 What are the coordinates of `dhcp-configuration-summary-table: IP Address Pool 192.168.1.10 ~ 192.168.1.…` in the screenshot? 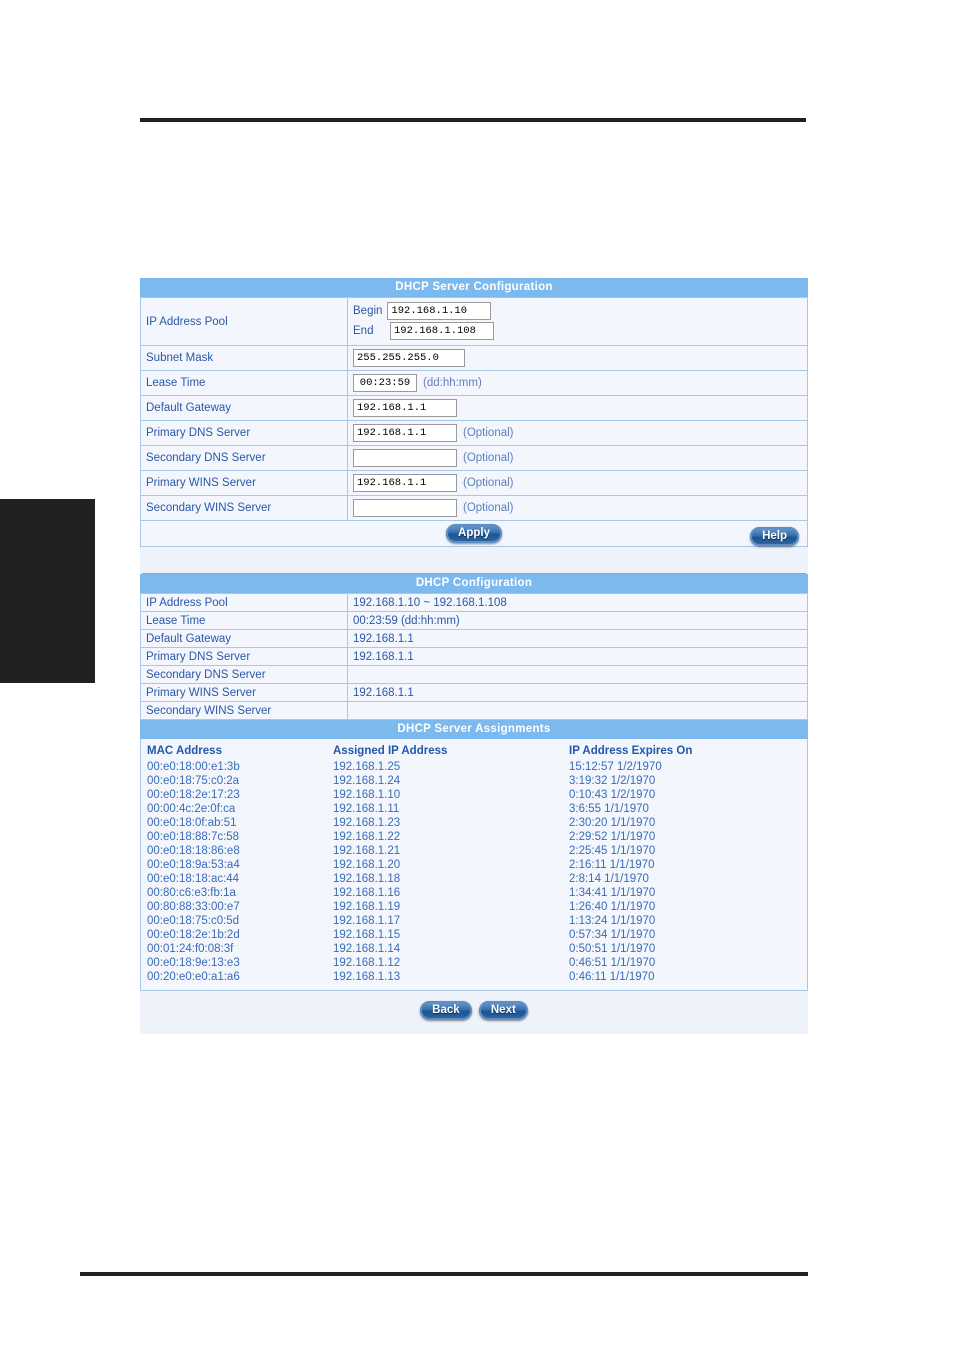 It's located at (474, 656).